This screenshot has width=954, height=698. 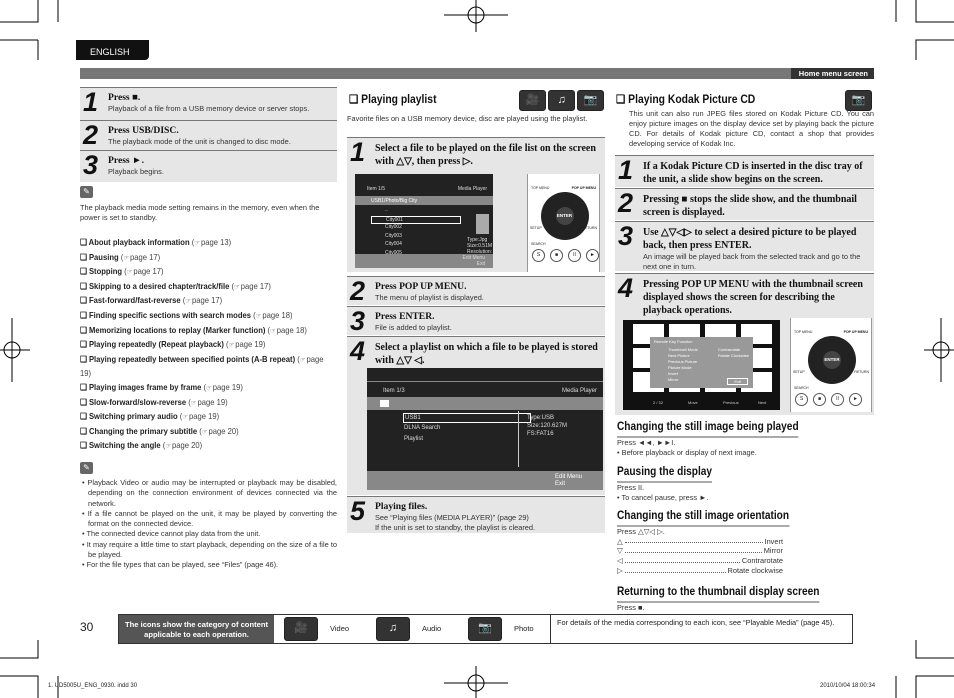 What do you see at coordinates (135, 300) in the screenshot?
I see `link-label: Fast-forward/fast-reverse` at bounding box center [135, 300].